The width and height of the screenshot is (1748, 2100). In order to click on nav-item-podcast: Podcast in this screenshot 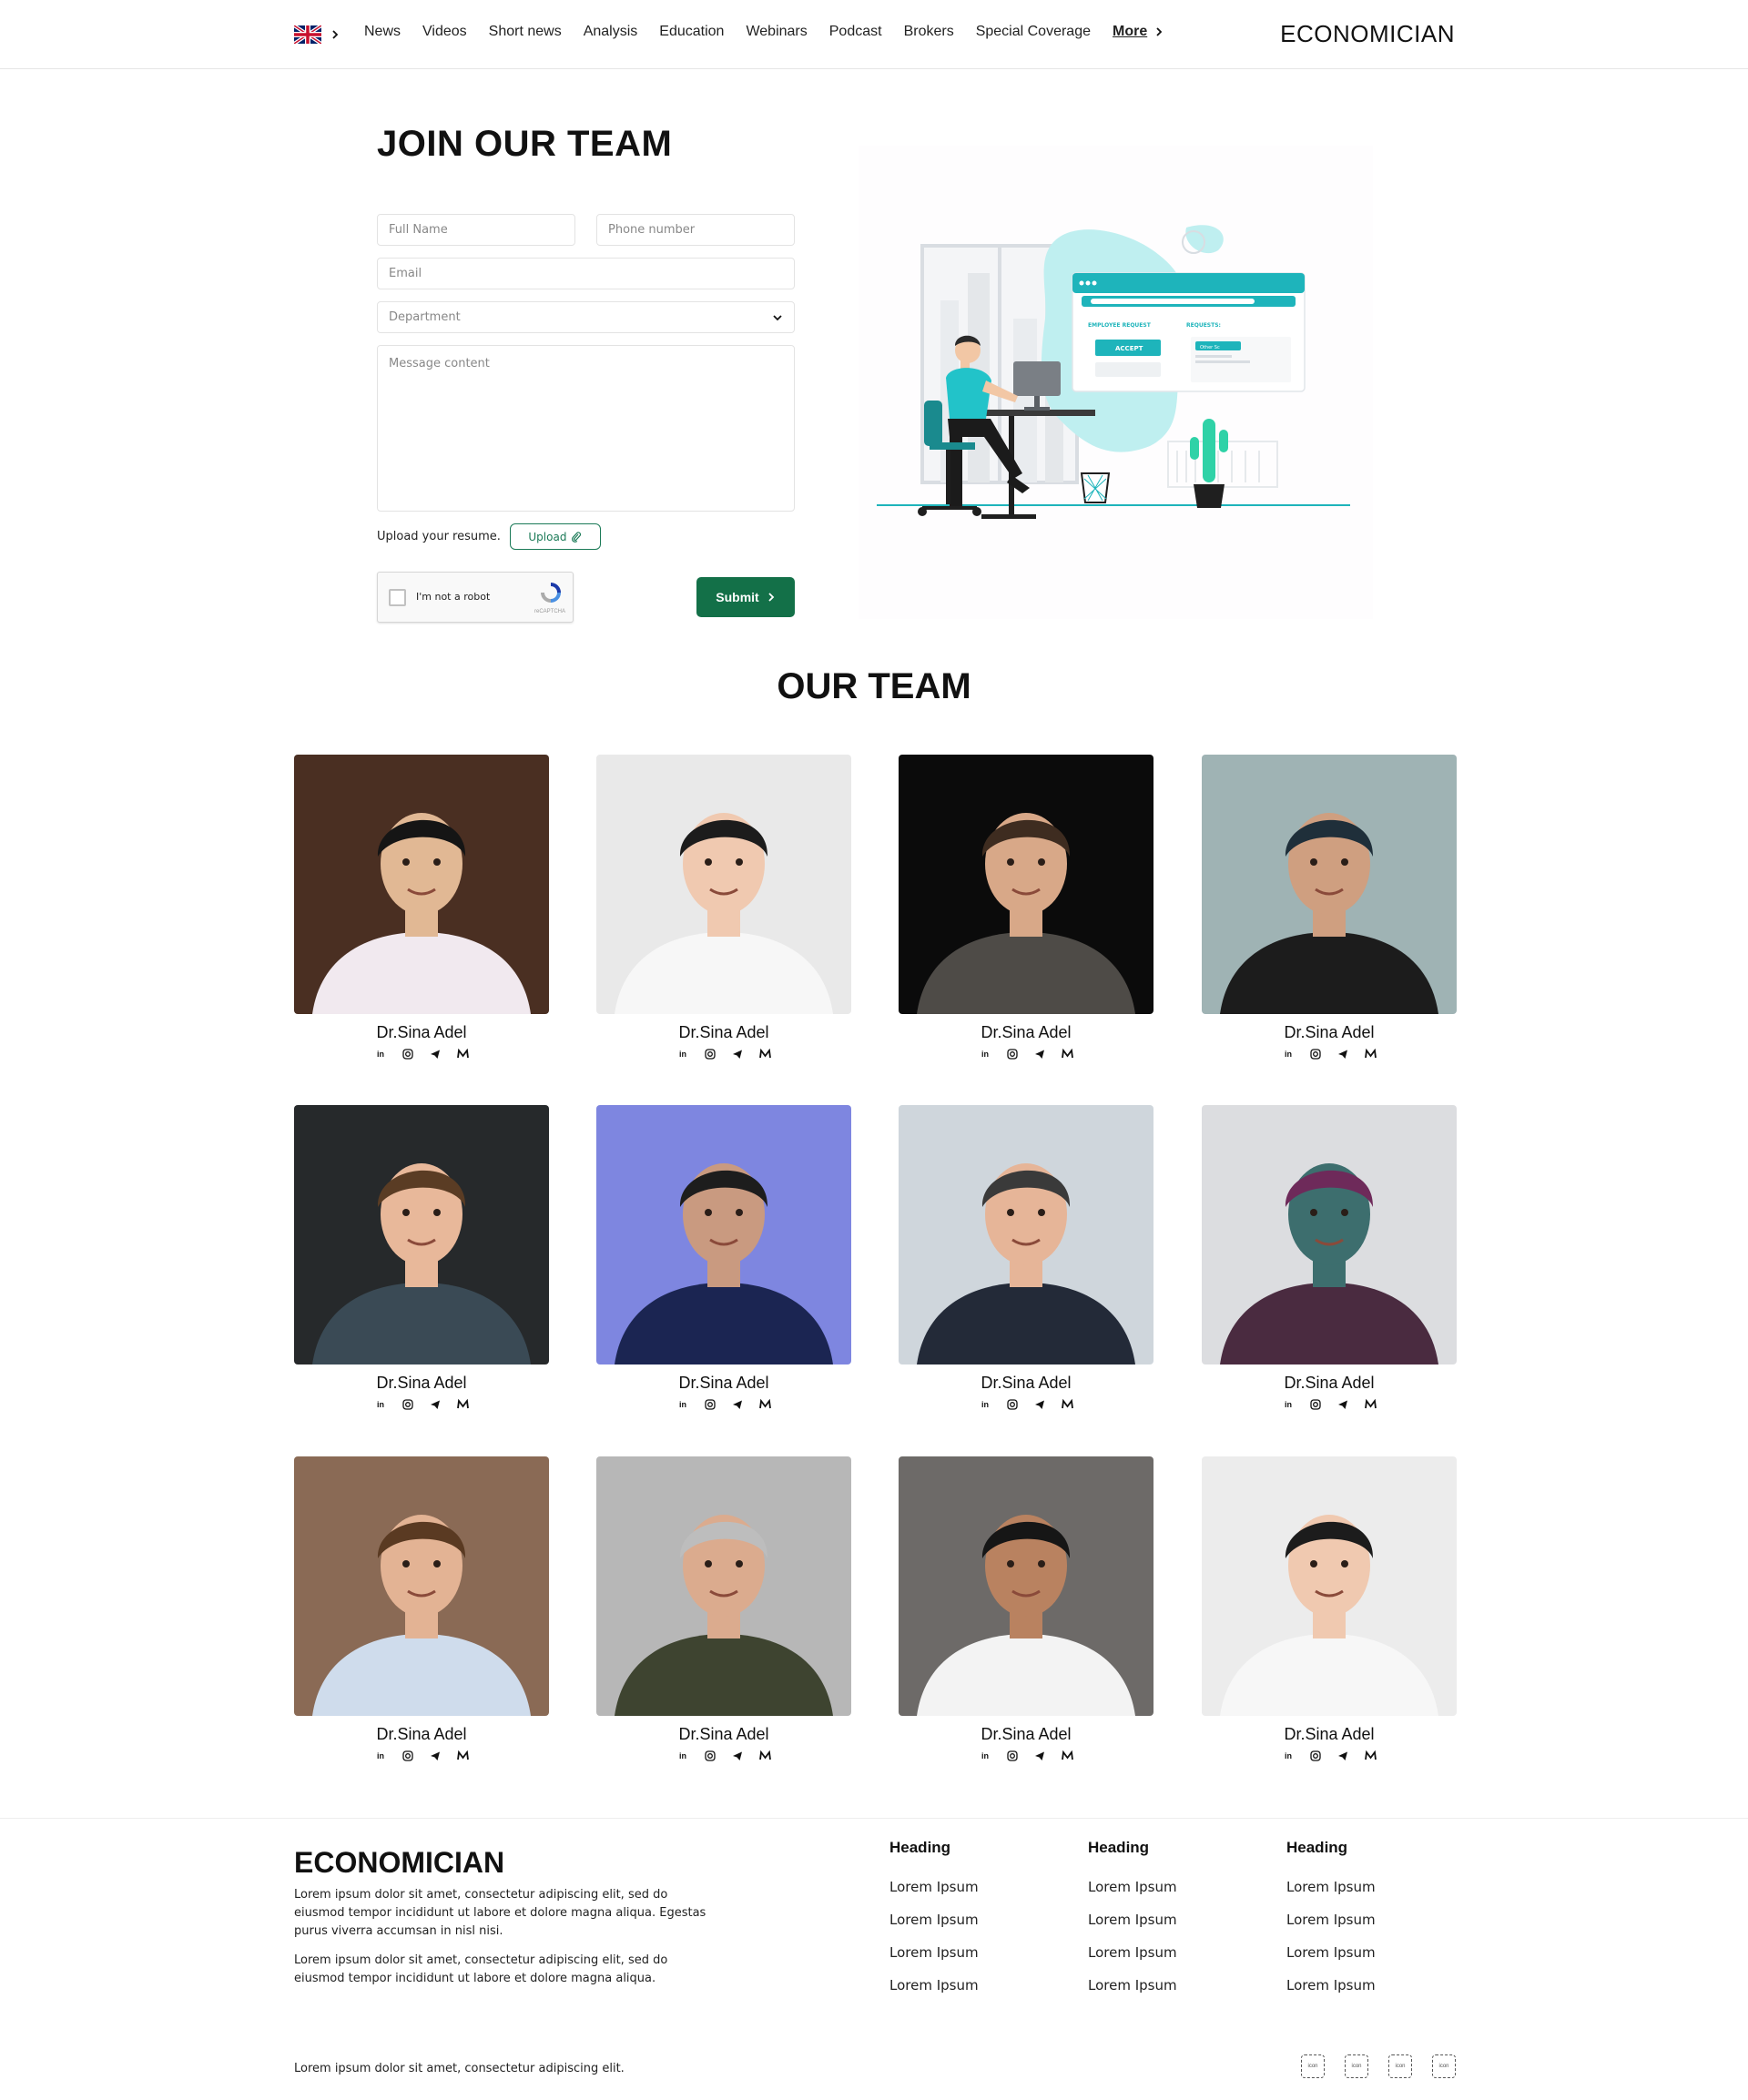, I will do `click(855, 32)`.